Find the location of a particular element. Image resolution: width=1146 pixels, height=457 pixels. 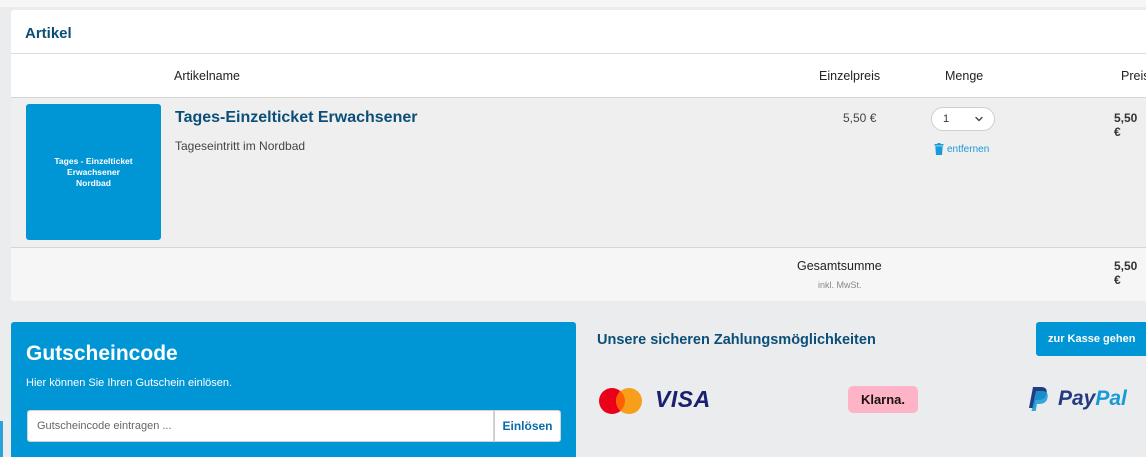

paypal-logo: PayPal is located at coordinates (1092, 399).